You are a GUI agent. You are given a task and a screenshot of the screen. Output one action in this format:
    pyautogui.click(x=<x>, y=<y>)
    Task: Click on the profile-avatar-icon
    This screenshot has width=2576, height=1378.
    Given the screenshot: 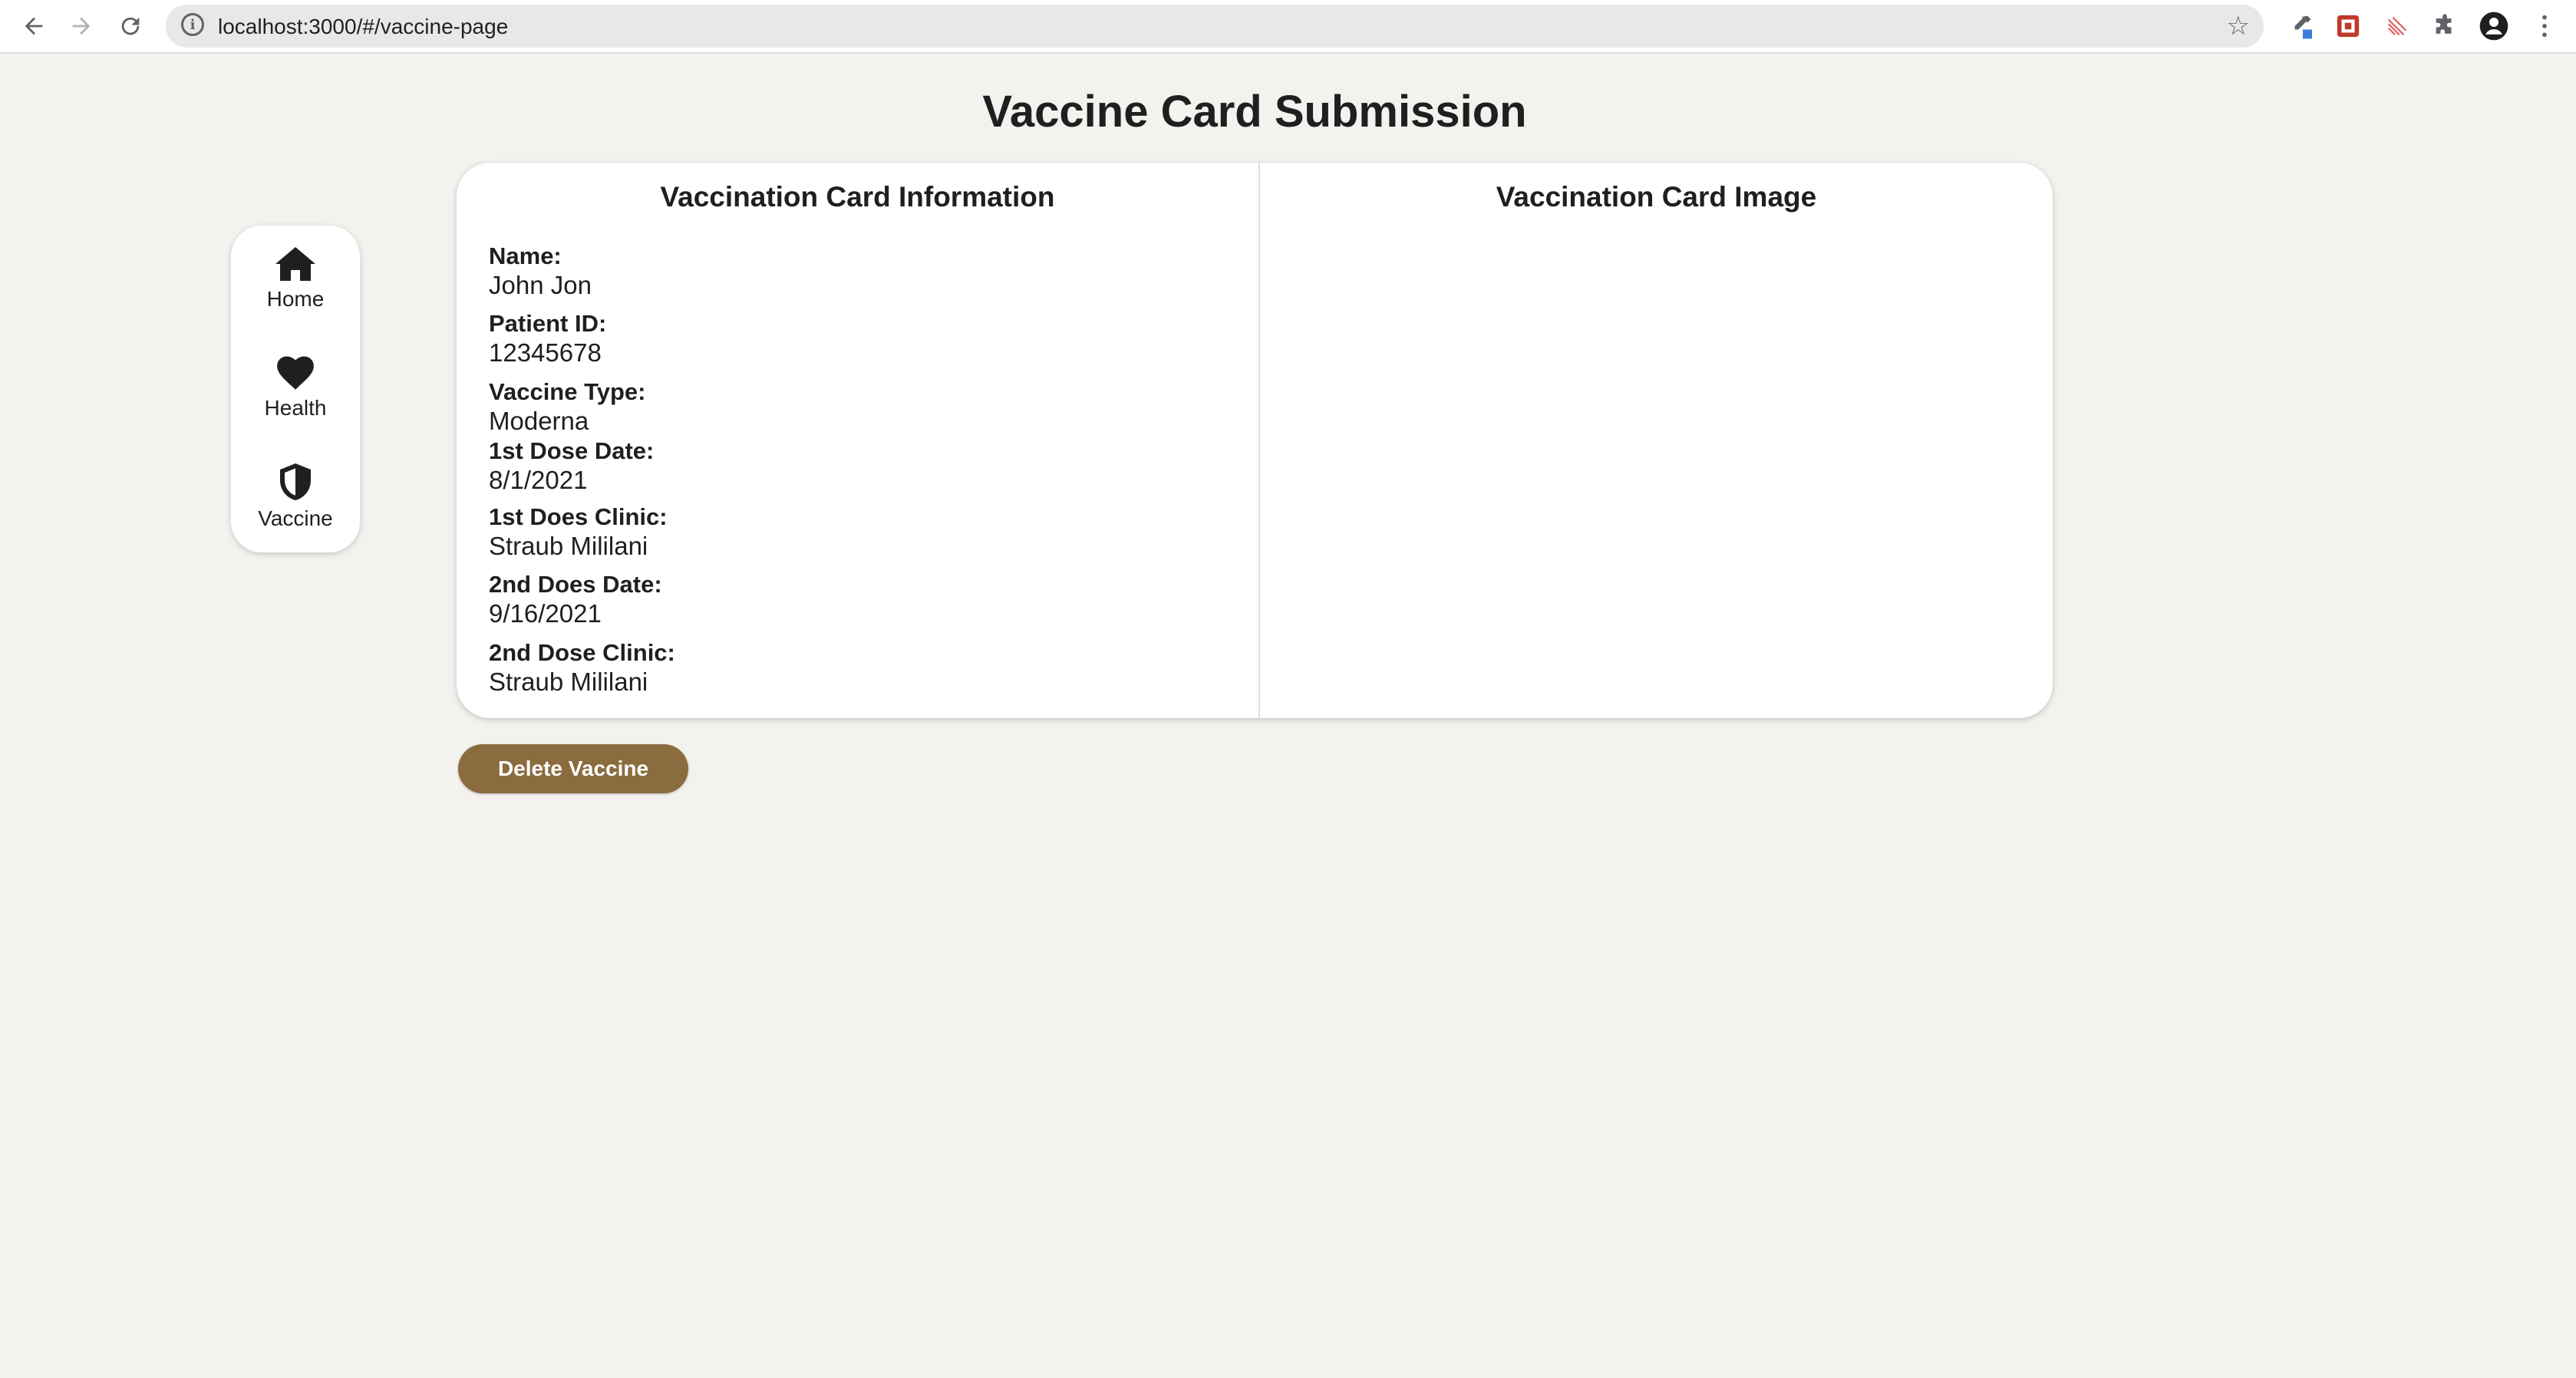 What is the action you would take?
    pyautogui.click(x=2494, y=26)
    